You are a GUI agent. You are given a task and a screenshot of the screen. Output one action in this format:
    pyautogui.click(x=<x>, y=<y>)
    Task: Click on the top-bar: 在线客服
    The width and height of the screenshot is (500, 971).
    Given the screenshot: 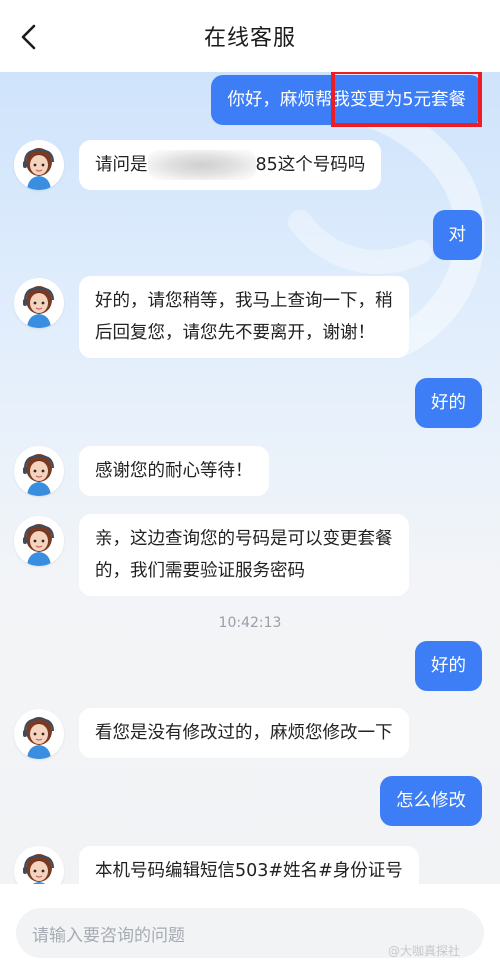 What is the action you would take?
    pyautogui.click(x=250, y=36)
    